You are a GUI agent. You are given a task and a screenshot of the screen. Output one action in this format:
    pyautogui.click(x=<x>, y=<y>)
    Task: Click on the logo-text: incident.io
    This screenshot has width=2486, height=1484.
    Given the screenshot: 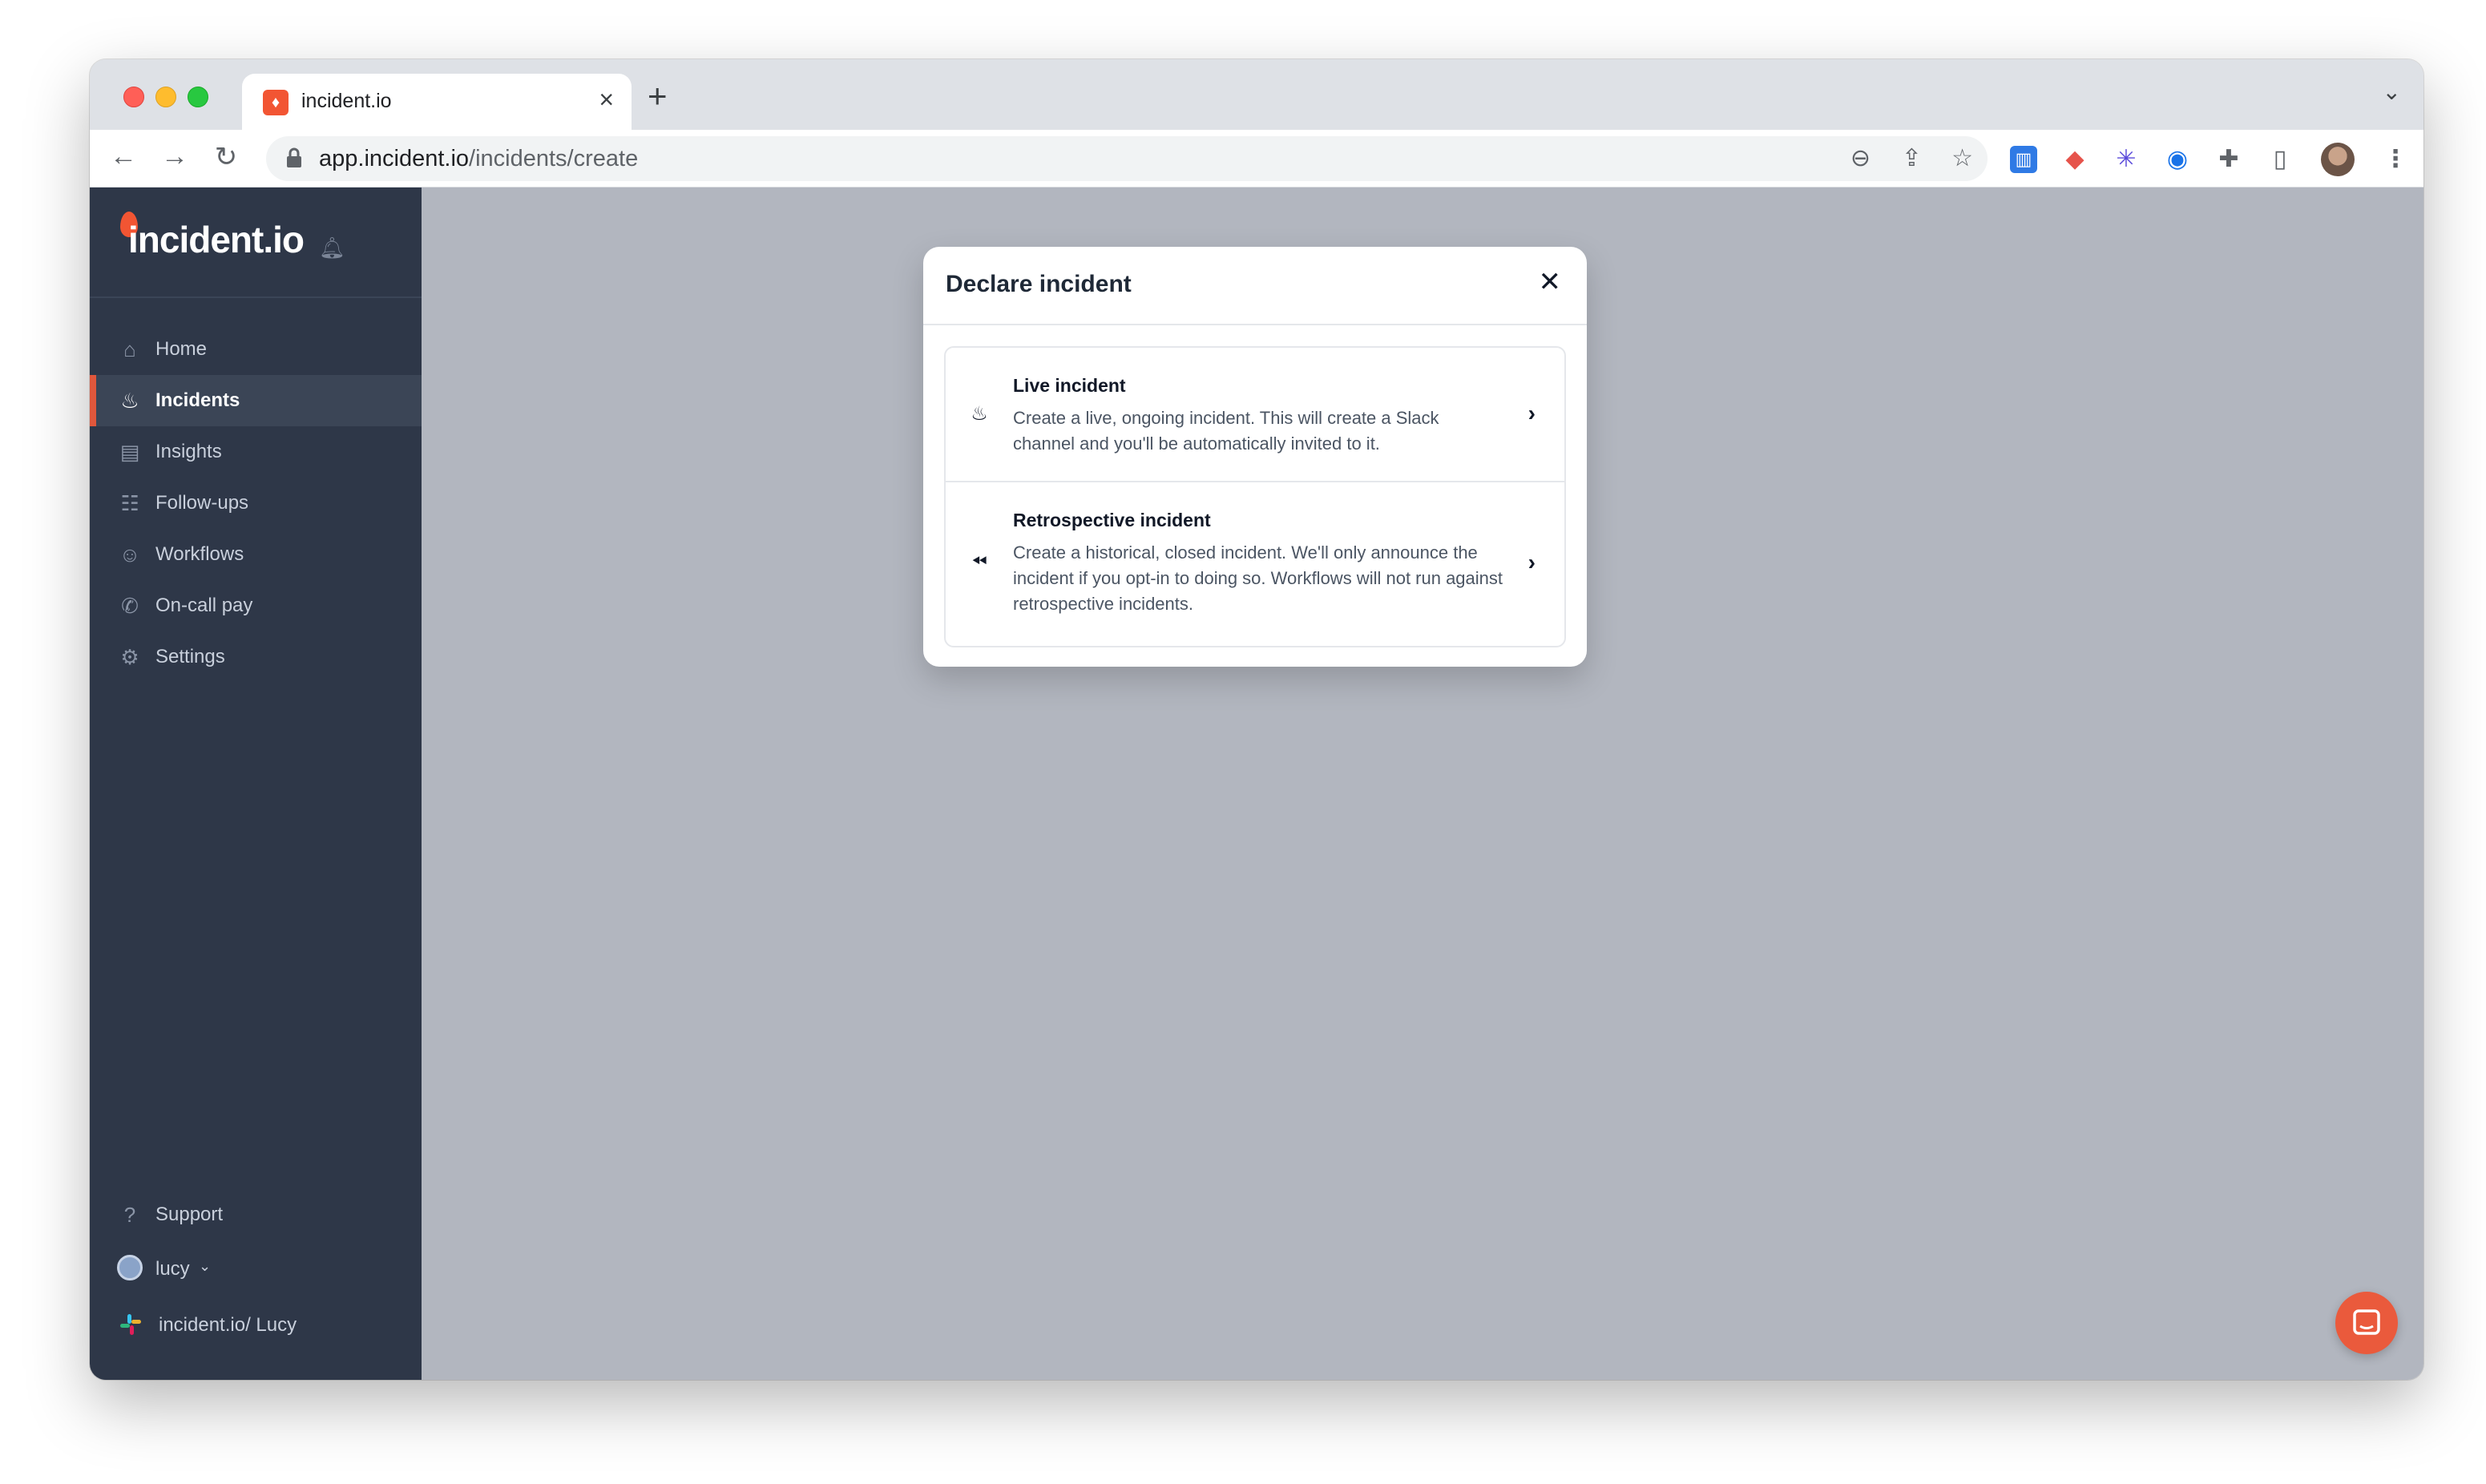 What is the action you would take?
    pyautogui.click(x=216, y=240)
    